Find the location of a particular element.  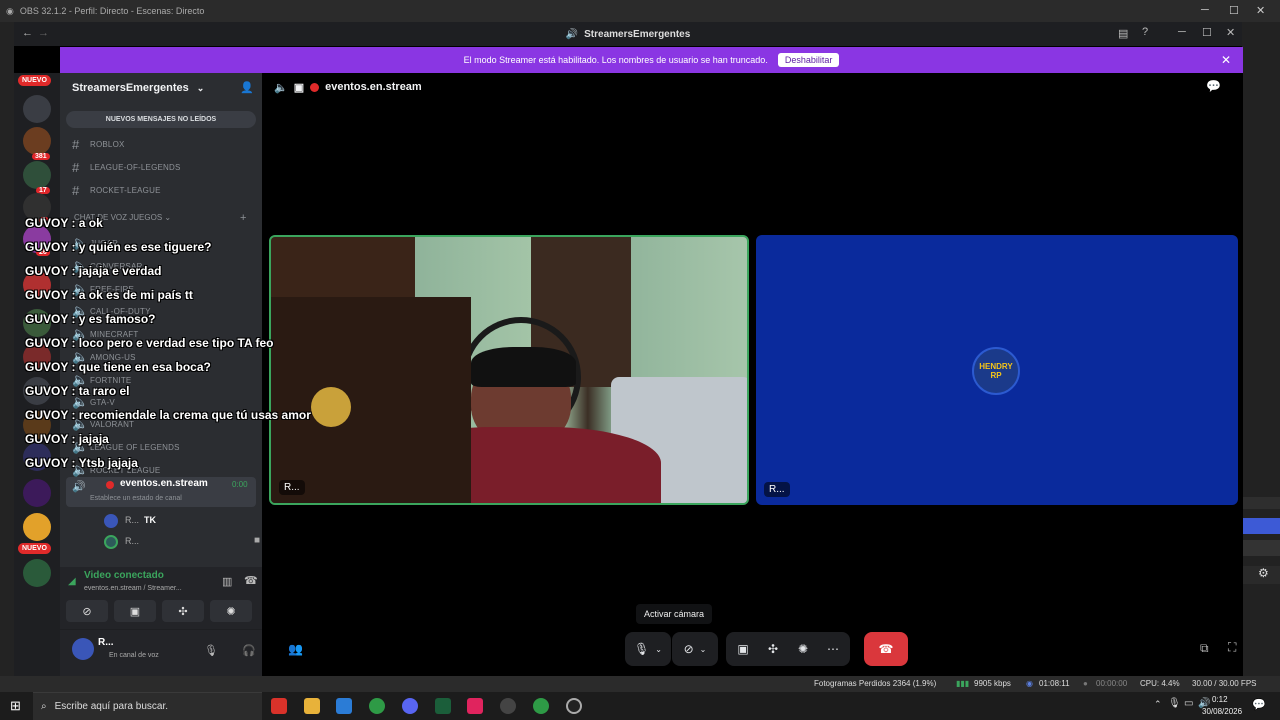

unread-messages-button: NUEVOS MENSAJES NO LEÍDOS is located at coordinates (161, 119).